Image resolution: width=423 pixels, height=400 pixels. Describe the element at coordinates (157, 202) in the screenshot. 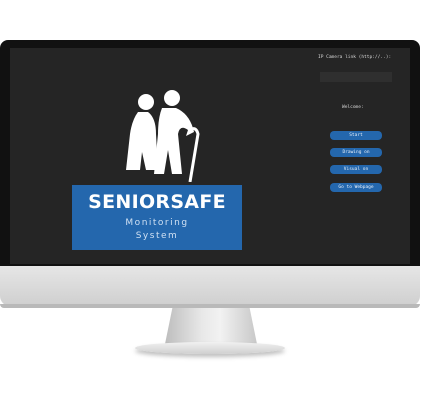

I see `logo-title: SENIORSAFE` at that location.